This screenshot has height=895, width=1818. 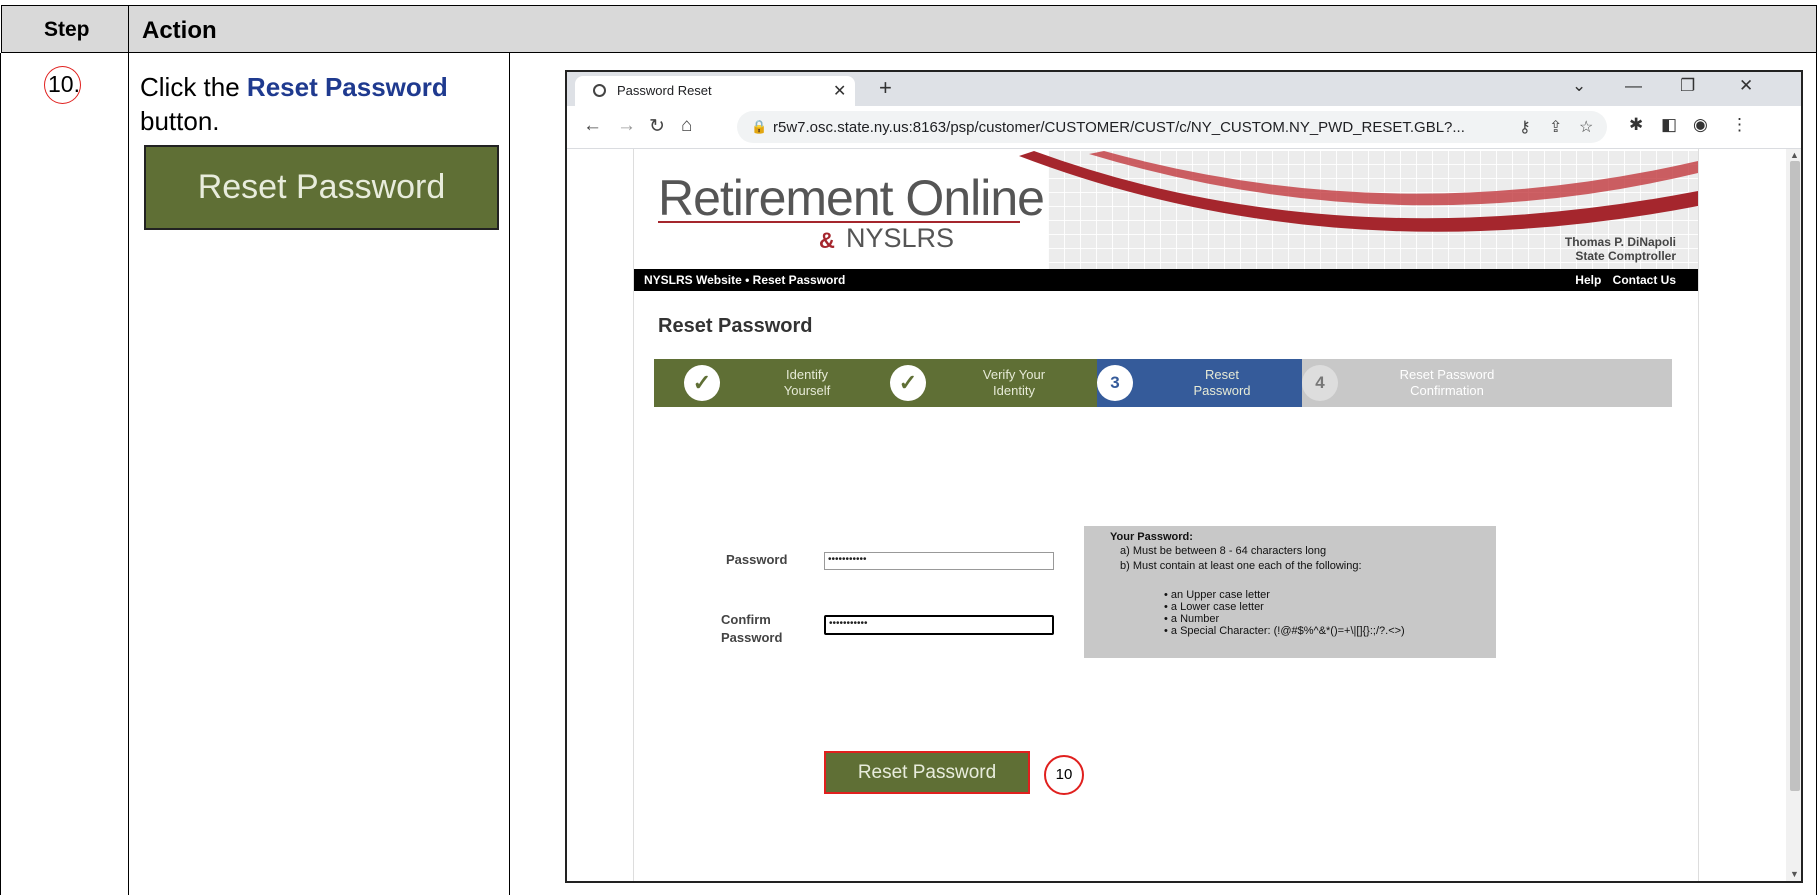 I want to click on tab-title: Password Reset, so click(x=664, y=90).